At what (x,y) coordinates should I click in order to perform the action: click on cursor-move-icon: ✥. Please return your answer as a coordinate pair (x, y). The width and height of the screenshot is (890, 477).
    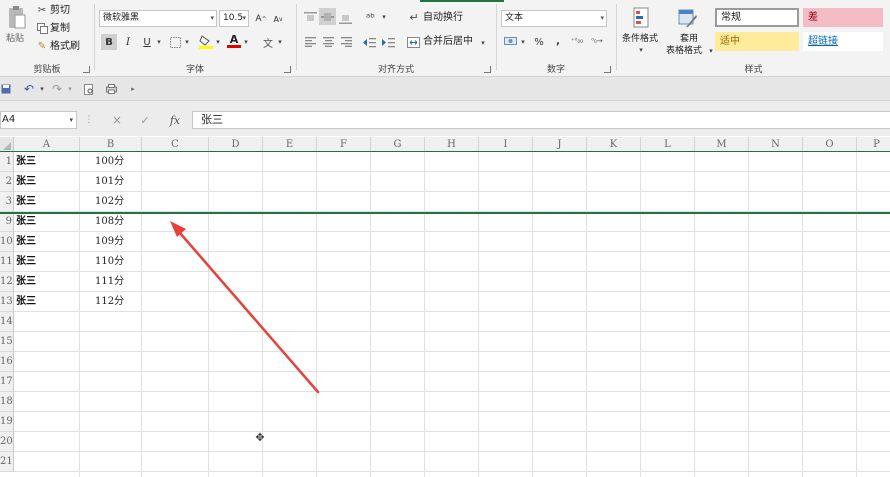
    Looking at the image, I should click on (260, 437).